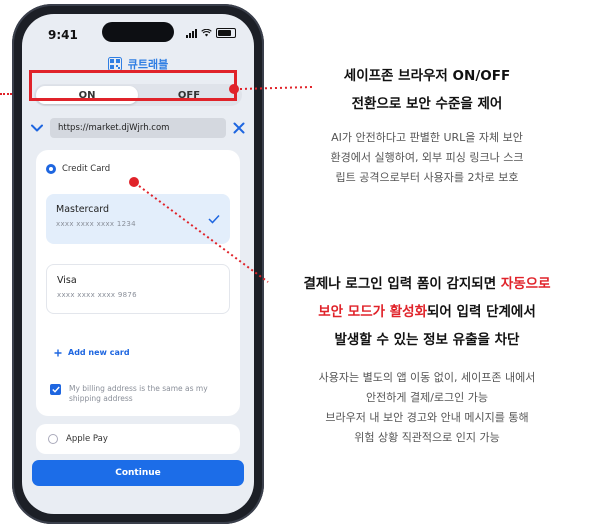 The width and height of the screenshot is (592, 524). What do you see at coordinates (427, 340) in the screenshot?
I see `annotation2-line3: 발생할 수 있는 정보 유출을 차단` at bounding box center [427, 340].